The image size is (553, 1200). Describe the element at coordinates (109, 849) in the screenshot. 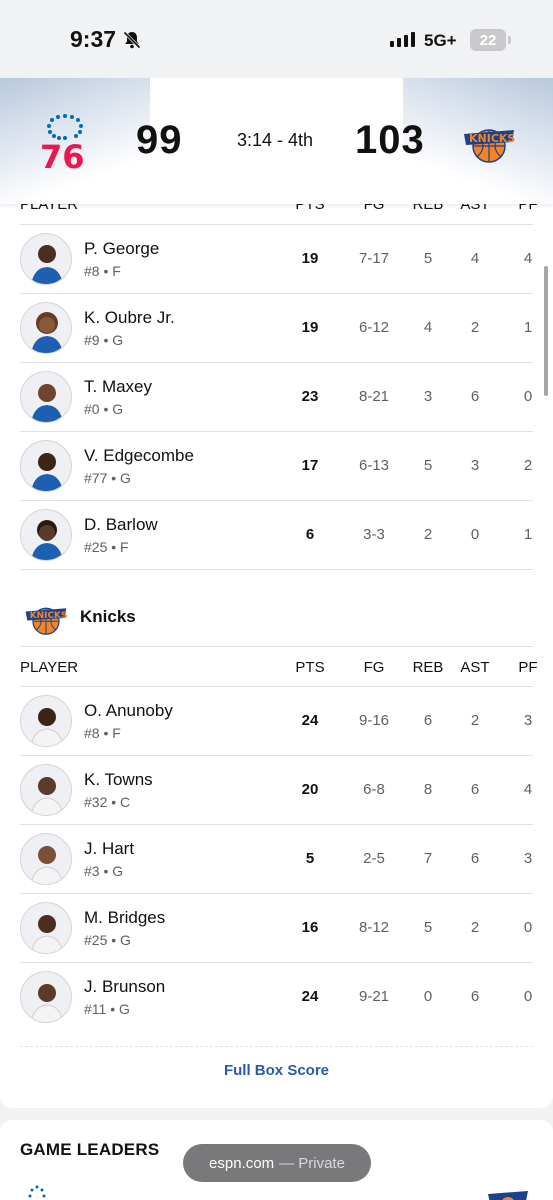

I see `player-name: J. Hart` at that location.